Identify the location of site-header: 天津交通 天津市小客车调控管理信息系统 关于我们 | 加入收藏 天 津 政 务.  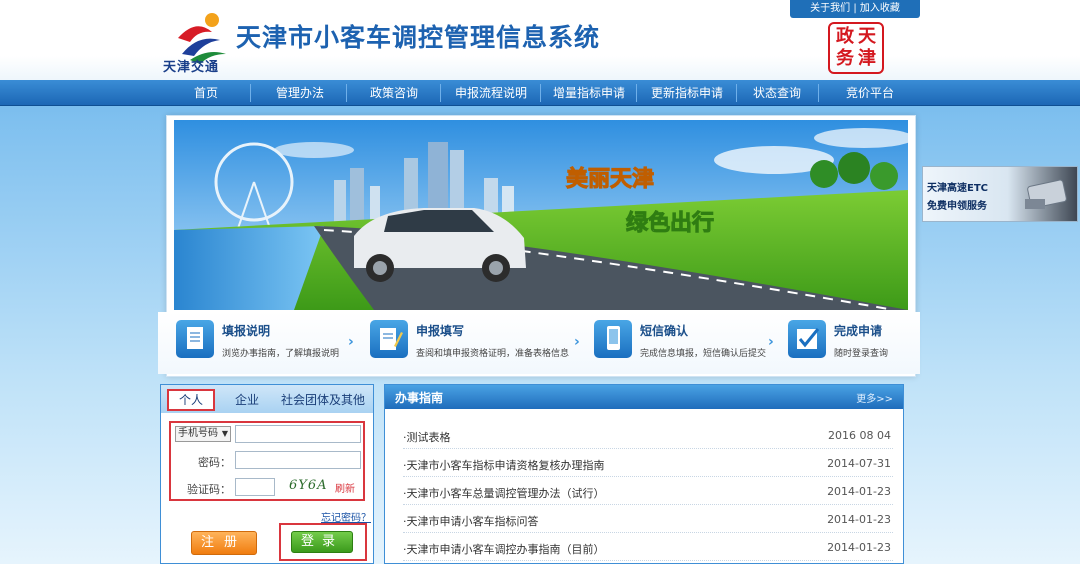
(540, 40).